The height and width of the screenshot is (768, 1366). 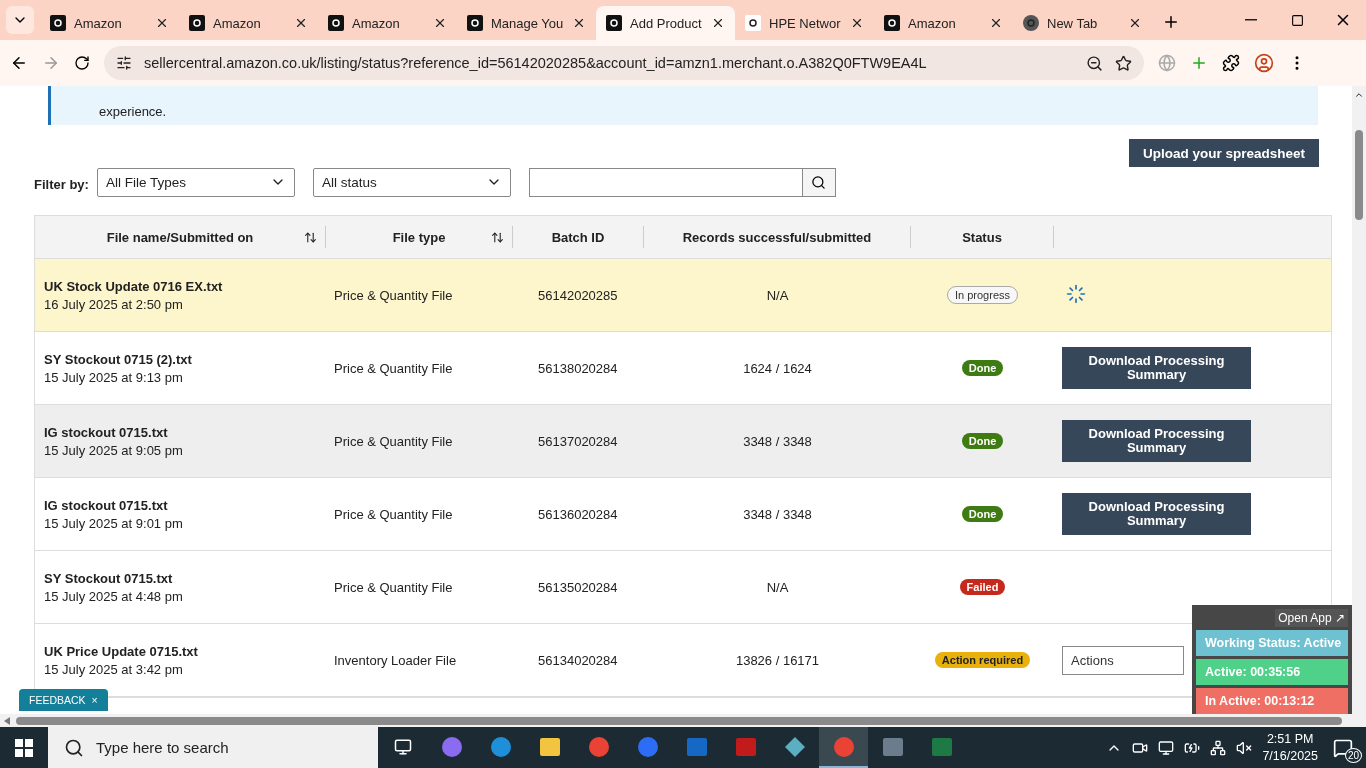 I want to click on clock: 2:51 PM 7/16/2025, so click(x=1290, y=747).